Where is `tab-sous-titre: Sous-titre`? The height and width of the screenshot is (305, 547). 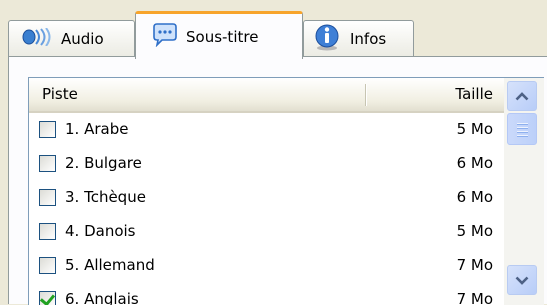 tab-sous-titre: Sous-titre is located at coordinates (219, 35).